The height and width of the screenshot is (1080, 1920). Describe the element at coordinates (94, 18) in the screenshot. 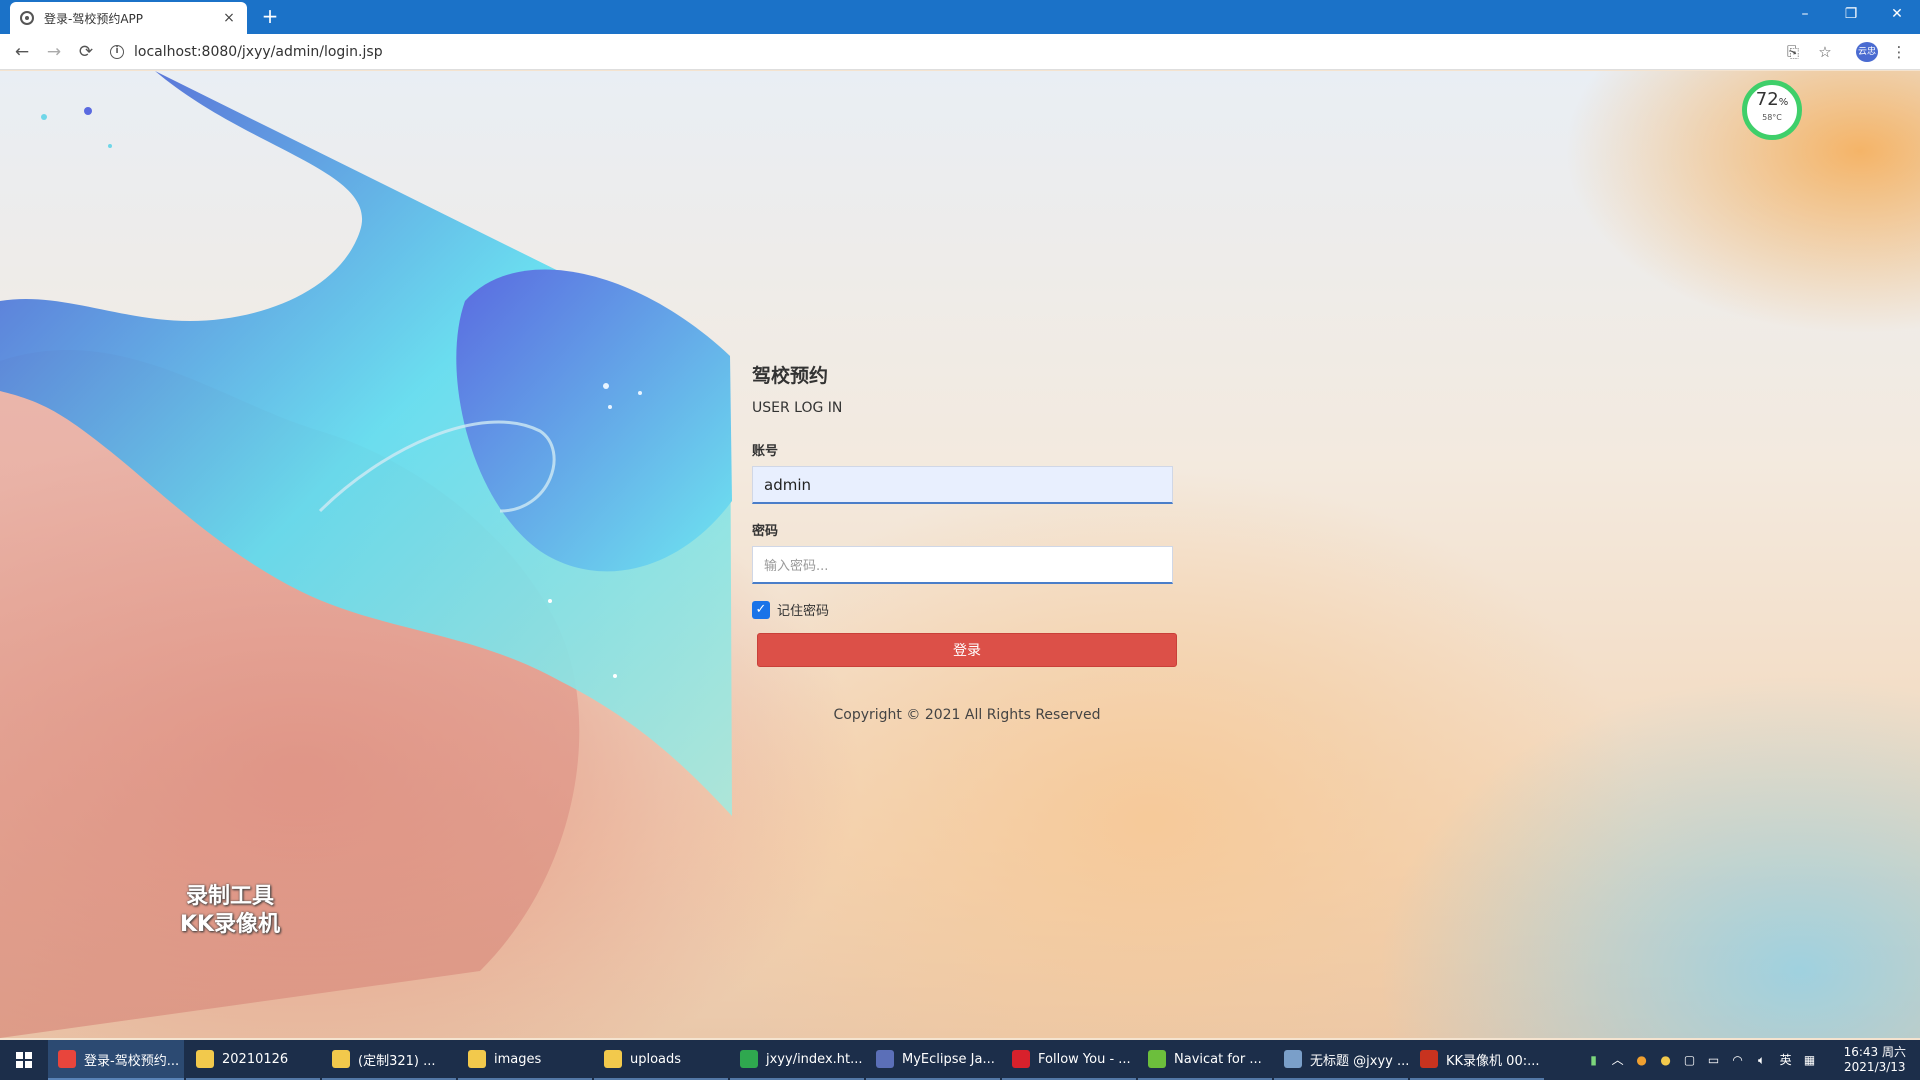

I see `tab-title: 登录-驾校预约APP` at that location.